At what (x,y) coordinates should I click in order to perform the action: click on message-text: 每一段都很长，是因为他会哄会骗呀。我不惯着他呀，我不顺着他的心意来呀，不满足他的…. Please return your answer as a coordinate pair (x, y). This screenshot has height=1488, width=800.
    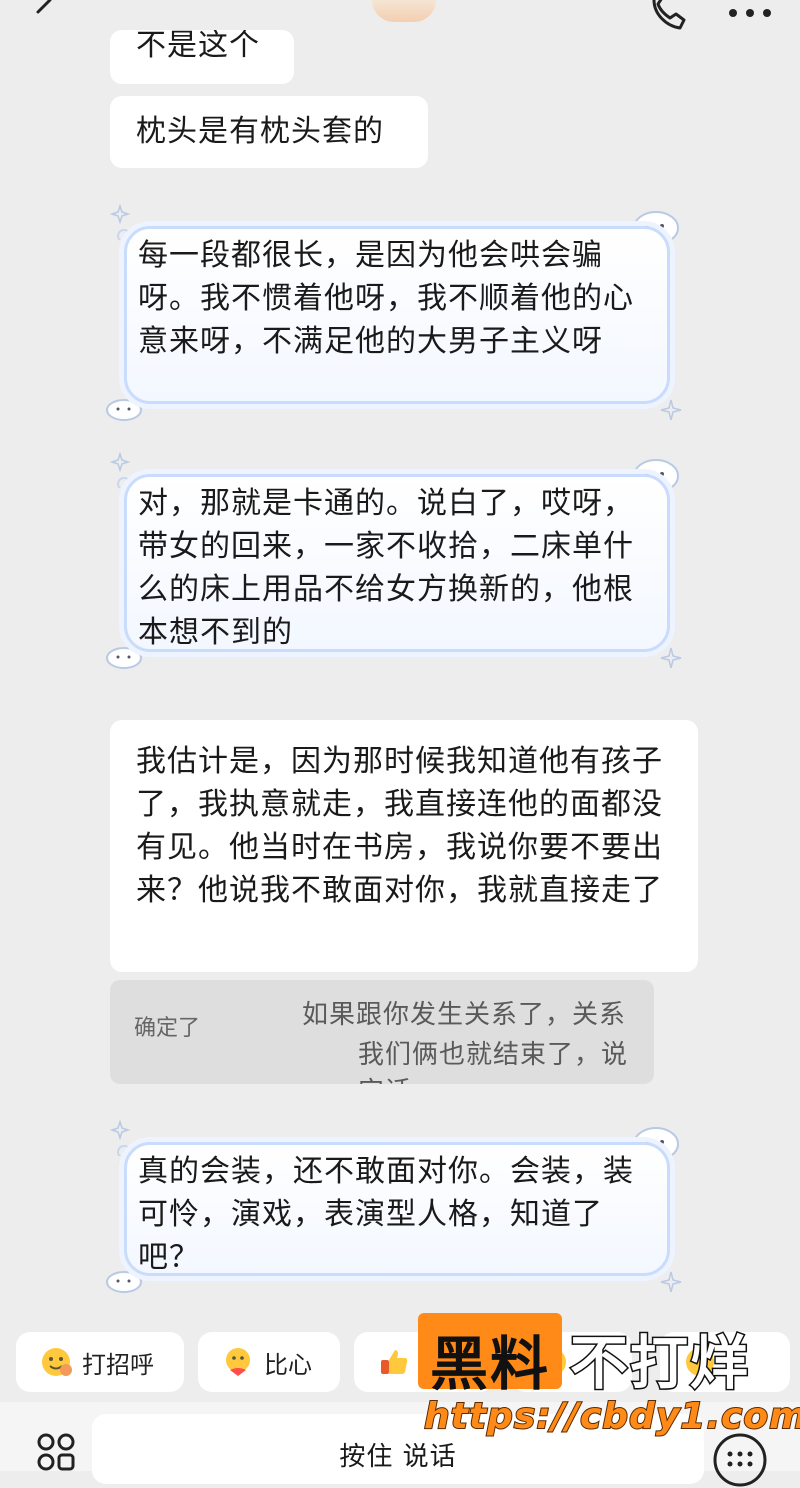
    Looking at the image, I should click on (386, 298).